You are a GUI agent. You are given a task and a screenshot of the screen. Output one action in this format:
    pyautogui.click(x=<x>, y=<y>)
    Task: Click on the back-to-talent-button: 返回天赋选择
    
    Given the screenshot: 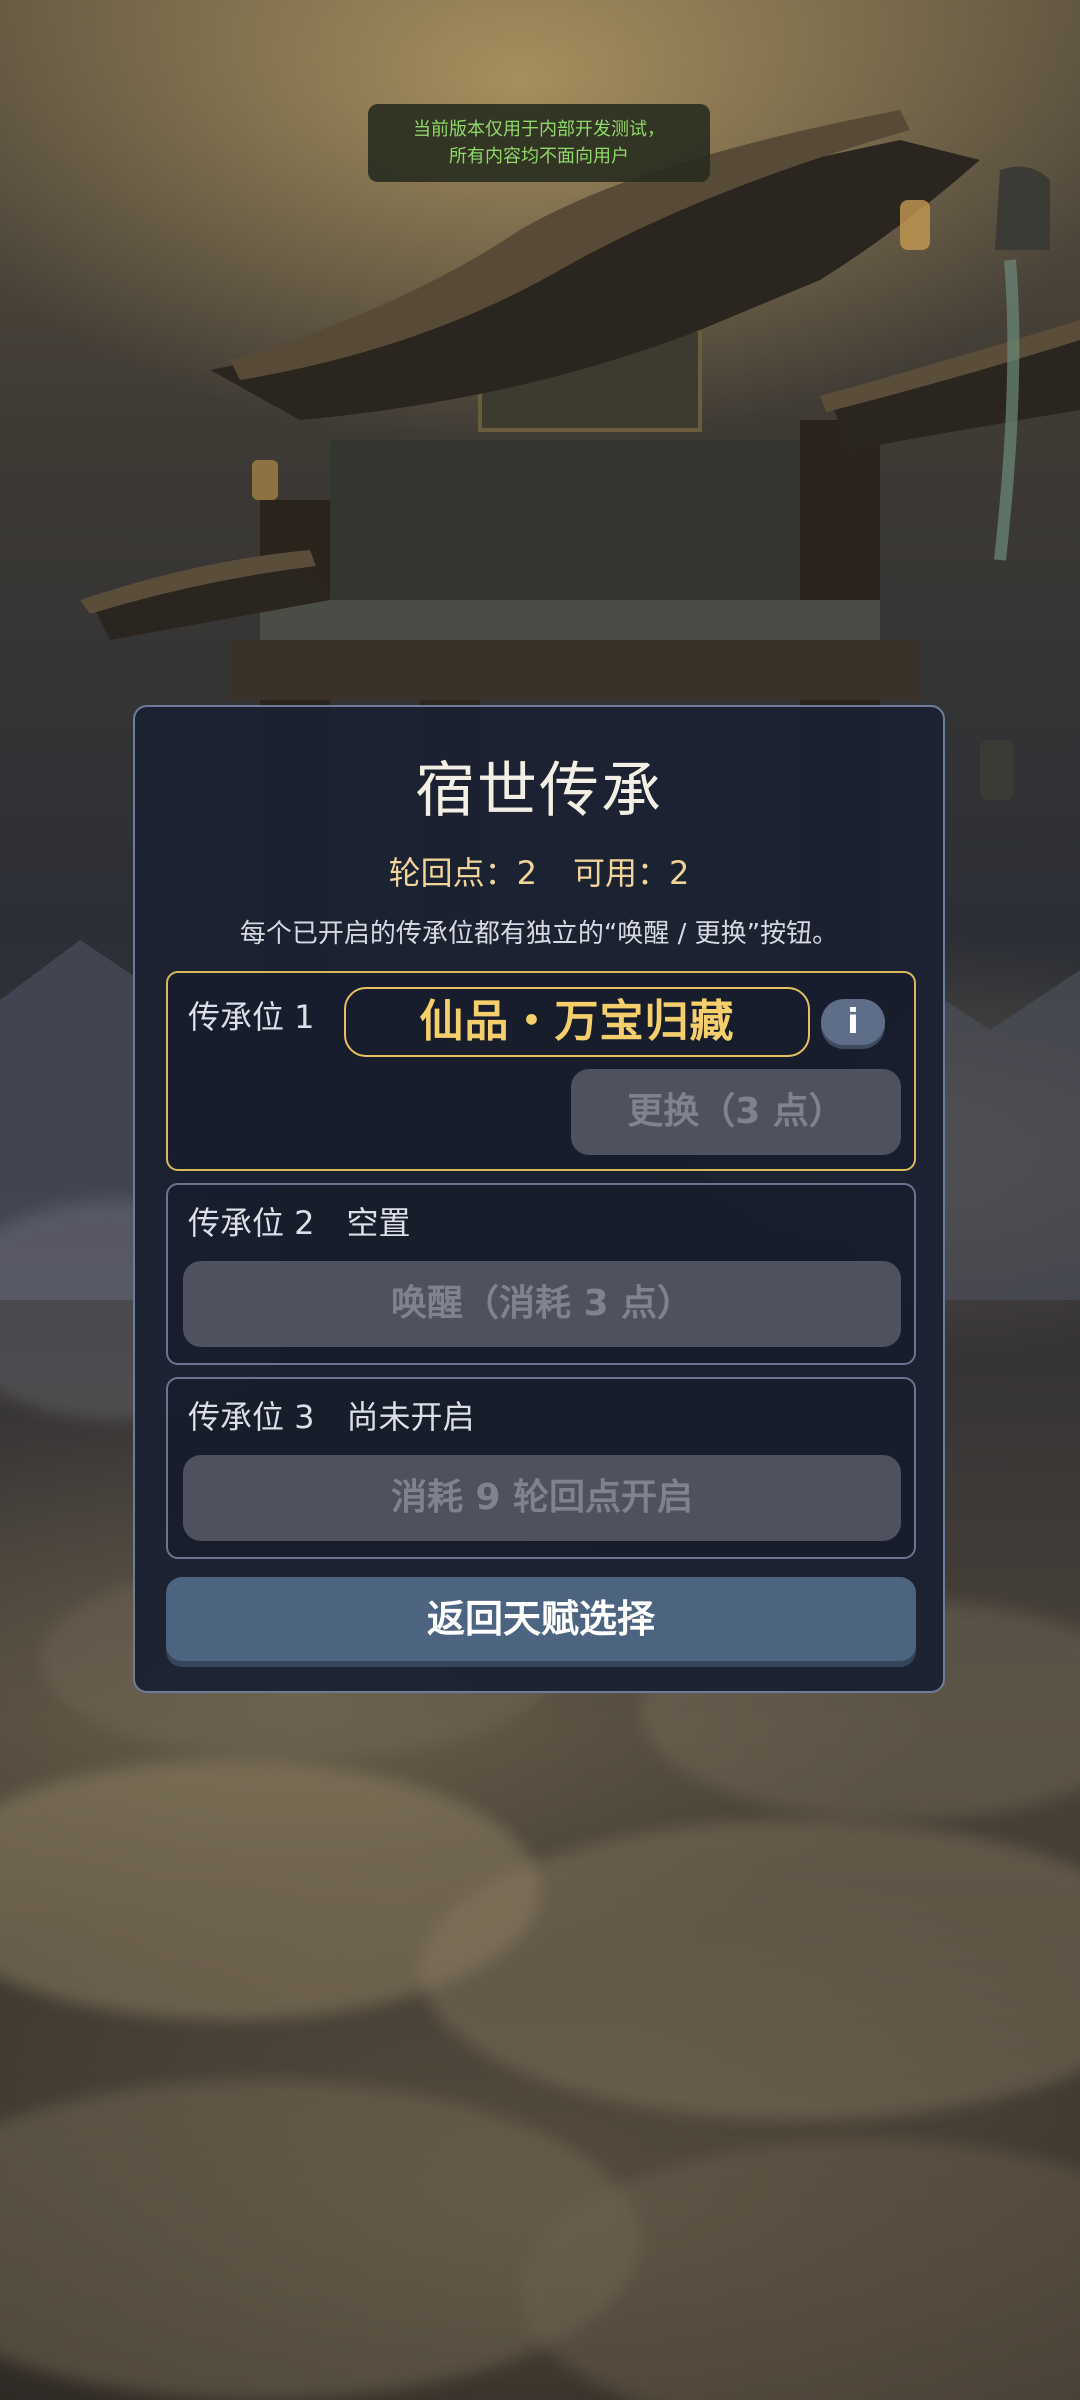 What is the action you would take?
    pyautogui.click(x=541, y=1619)
    